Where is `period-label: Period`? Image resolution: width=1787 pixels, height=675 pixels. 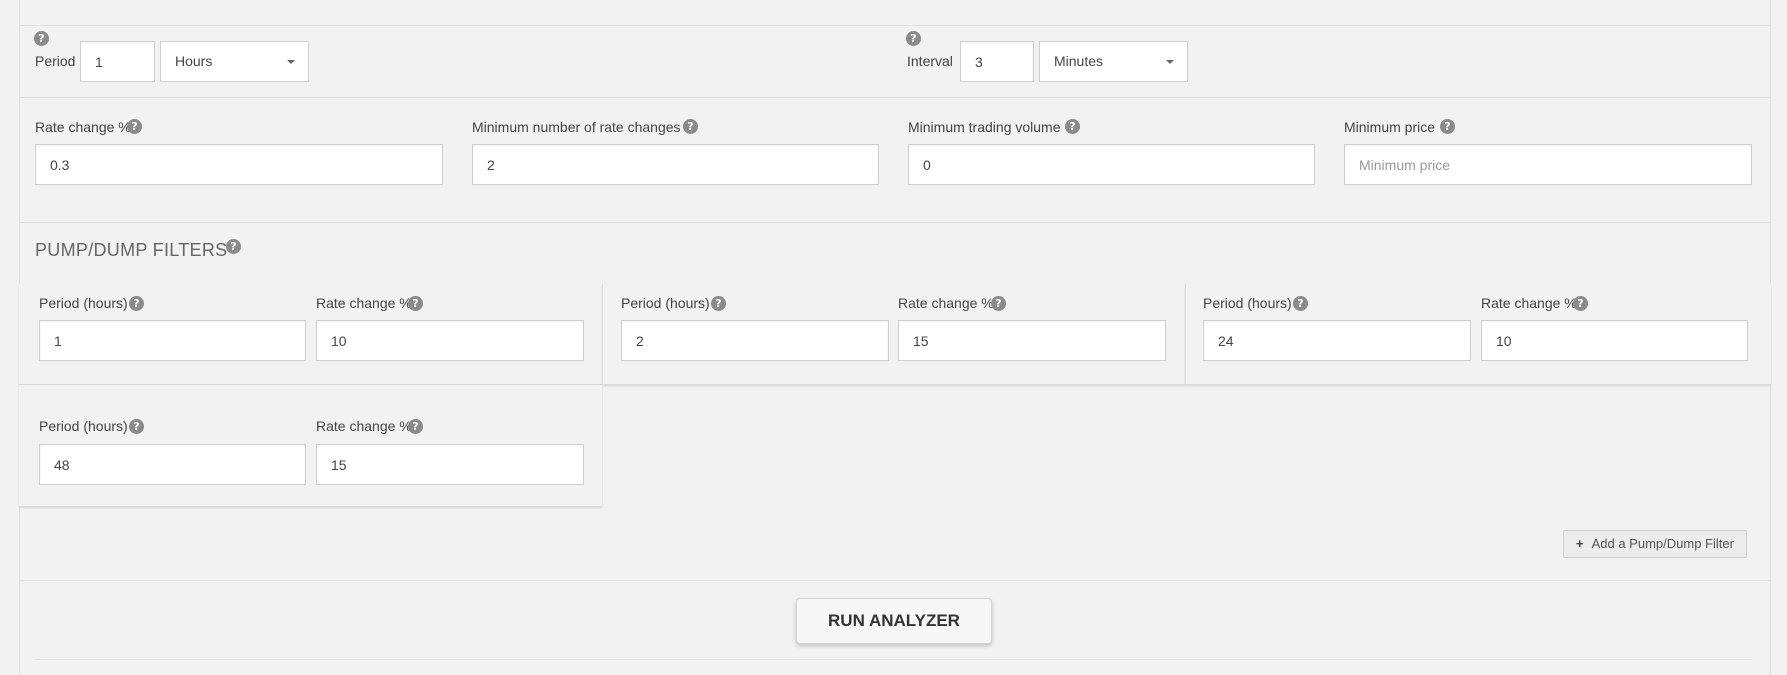
period-label: Period is located at coordinates (55, 61).